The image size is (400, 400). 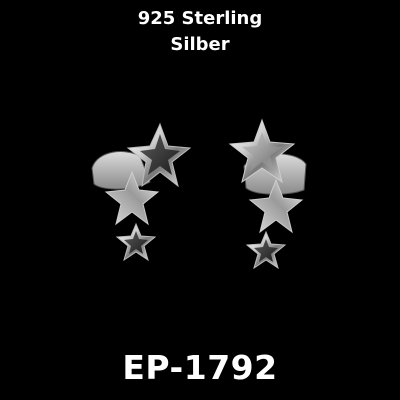 I want to click on star-earring-right, so click(x=267, y=194).